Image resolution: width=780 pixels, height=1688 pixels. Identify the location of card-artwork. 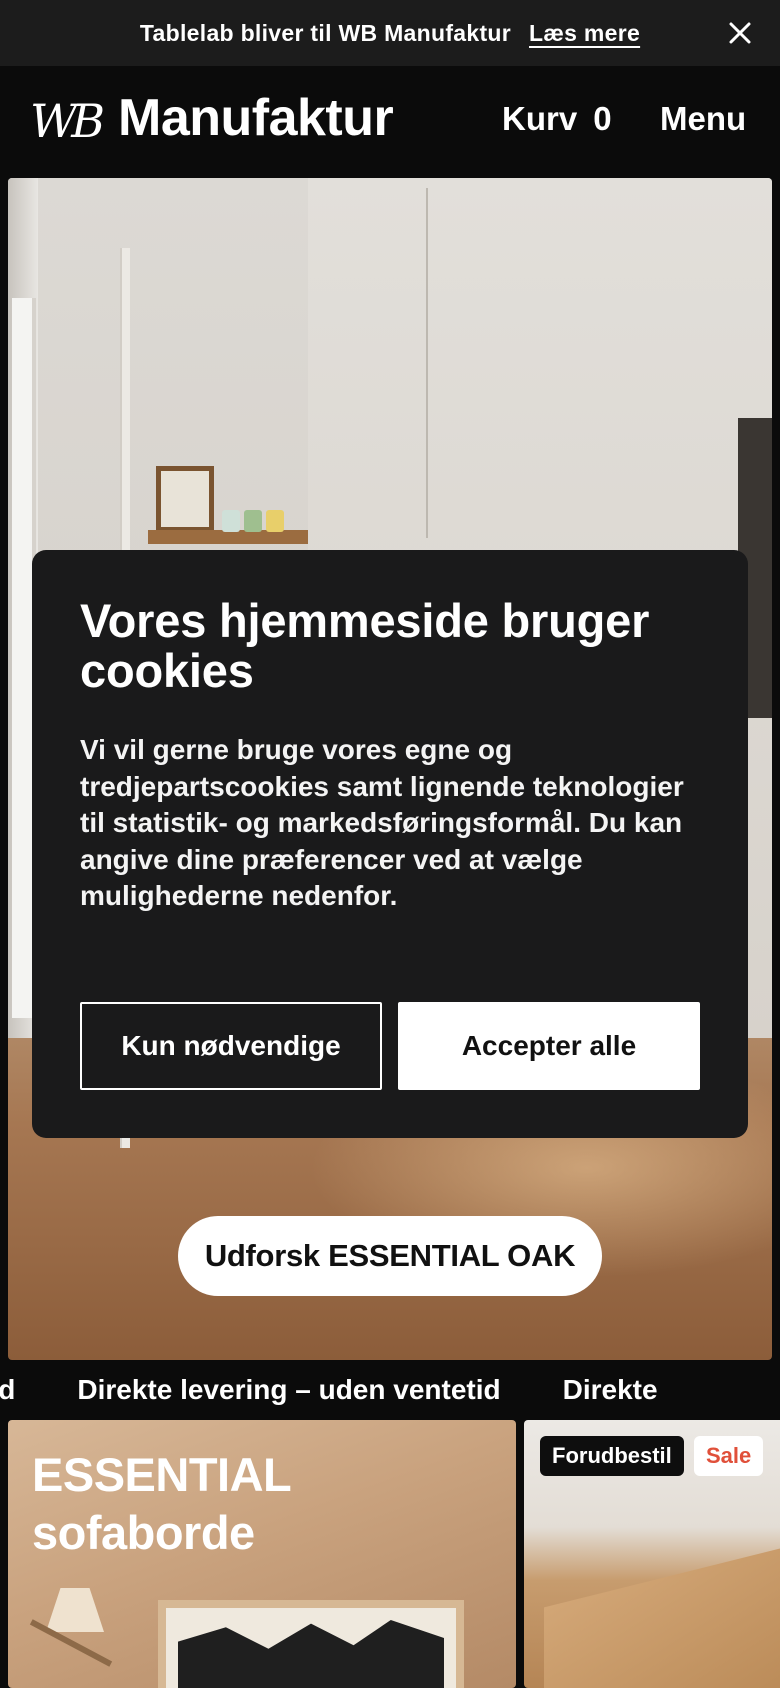
(311, 1644).